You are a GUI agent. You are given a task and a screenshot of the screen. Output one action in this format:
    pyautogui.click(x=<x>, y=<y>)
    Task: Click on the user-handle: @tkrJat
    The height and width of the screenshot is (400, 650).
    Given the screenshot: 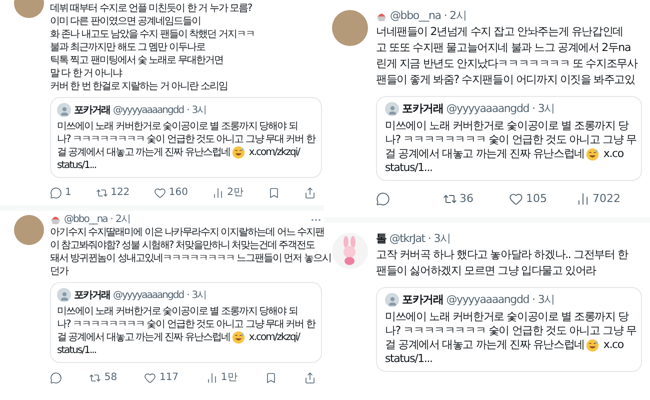 What is the action you would take?
    pyautogui.click(x=407, y=239)
    